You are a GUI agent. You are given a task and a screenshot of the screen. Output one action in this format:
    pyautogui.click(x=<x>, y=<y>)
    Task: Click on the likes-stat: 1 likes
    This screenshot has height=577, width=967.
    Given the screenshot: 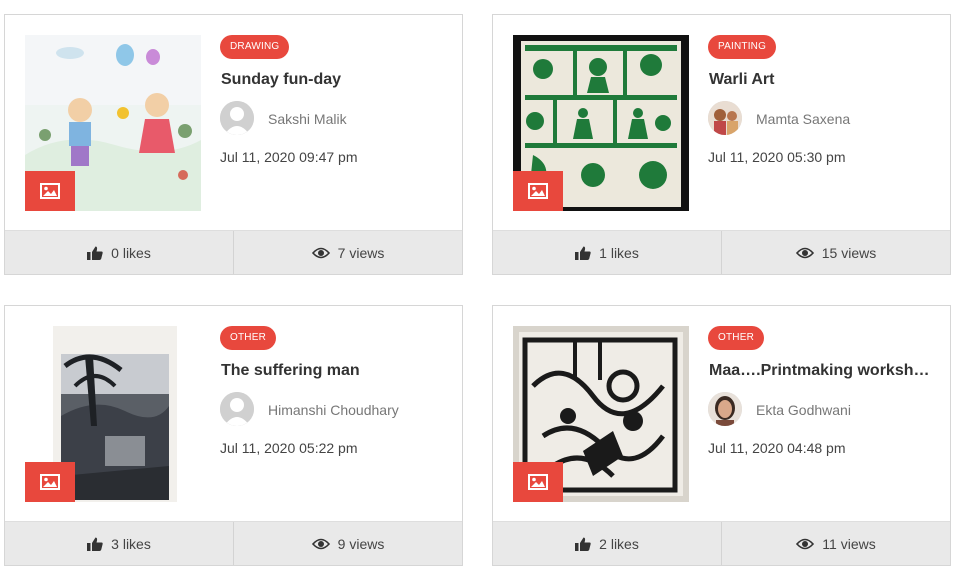 What is the action you would take?
    pyautogui.click(x=607, y=252)
    